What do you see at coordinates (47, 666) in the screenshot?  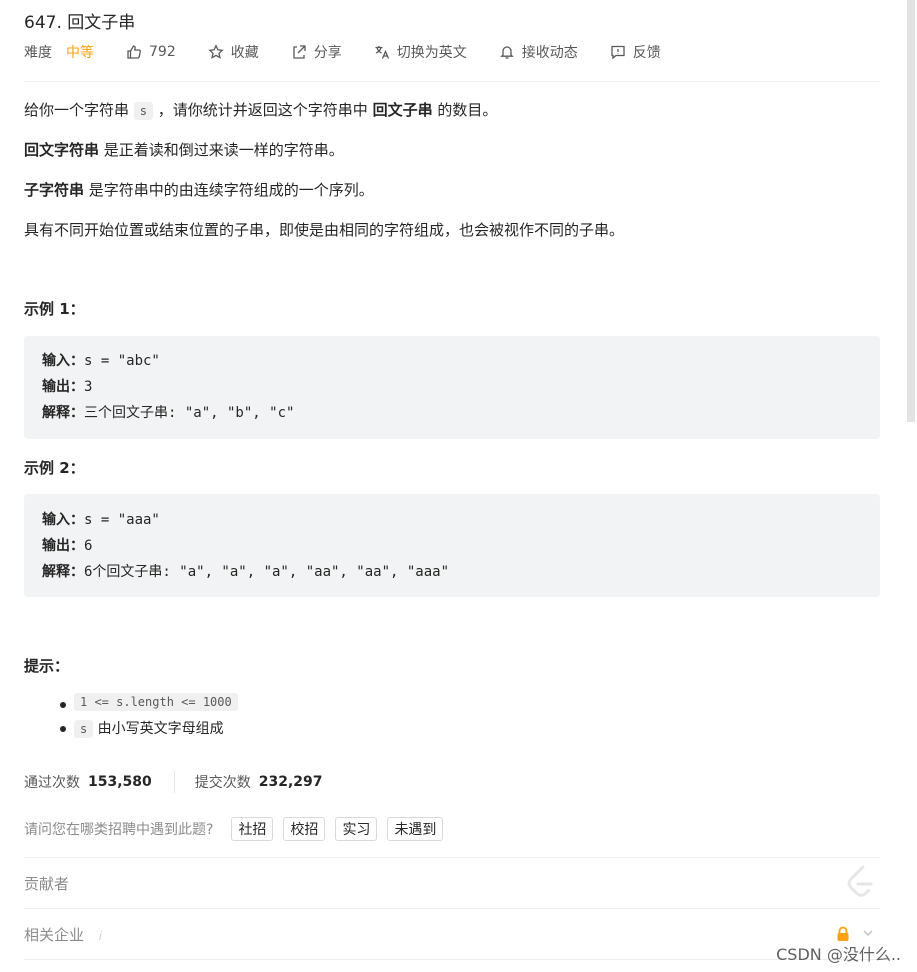 I see `constraints-title: 提示：` at bounding box center [47, 666].